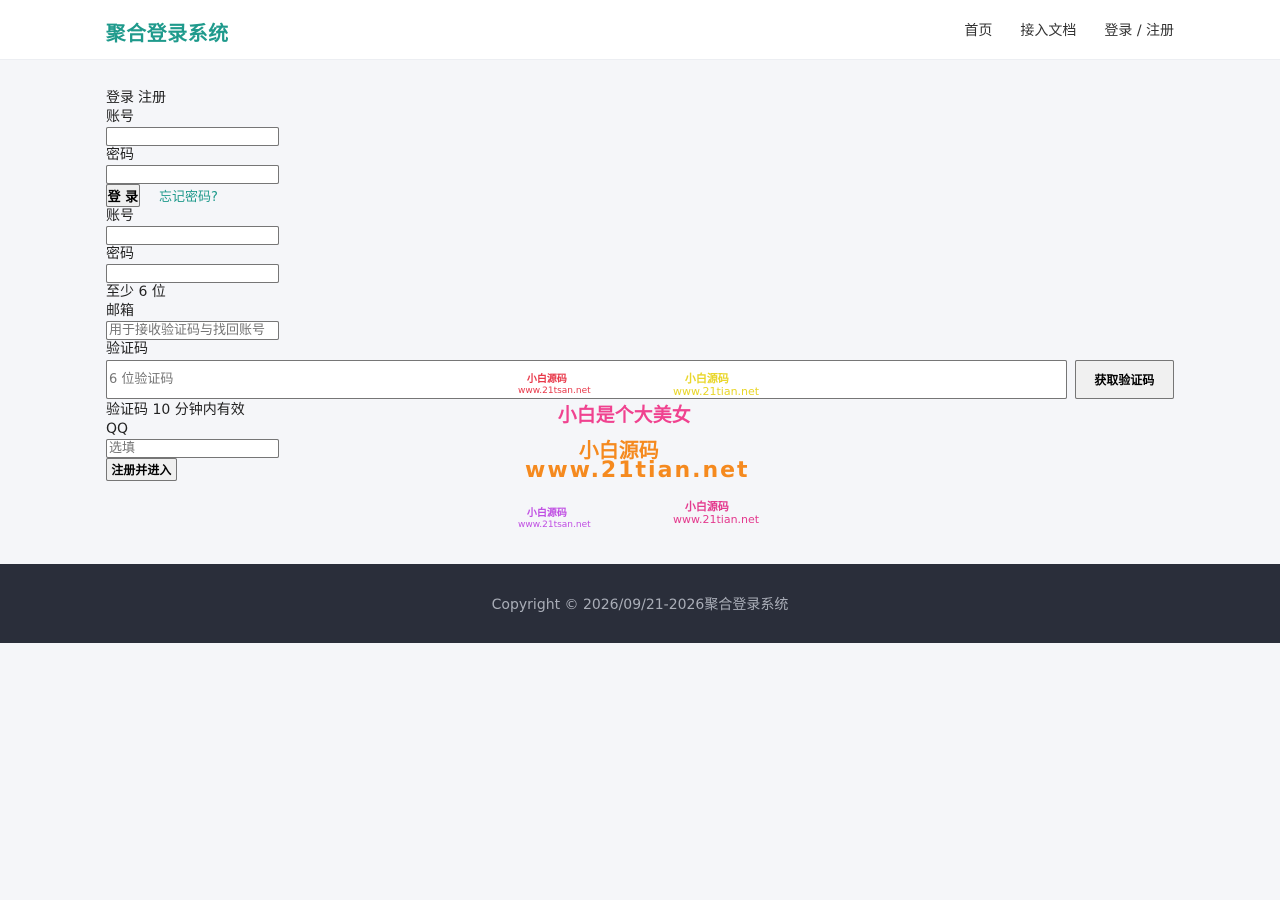 The width and height of the screenshot is (1280, 900). What do you see at coordinates (120, 155) in the screenshot?
I see `login-password-label: 密码` at bounding box center [120, 155].